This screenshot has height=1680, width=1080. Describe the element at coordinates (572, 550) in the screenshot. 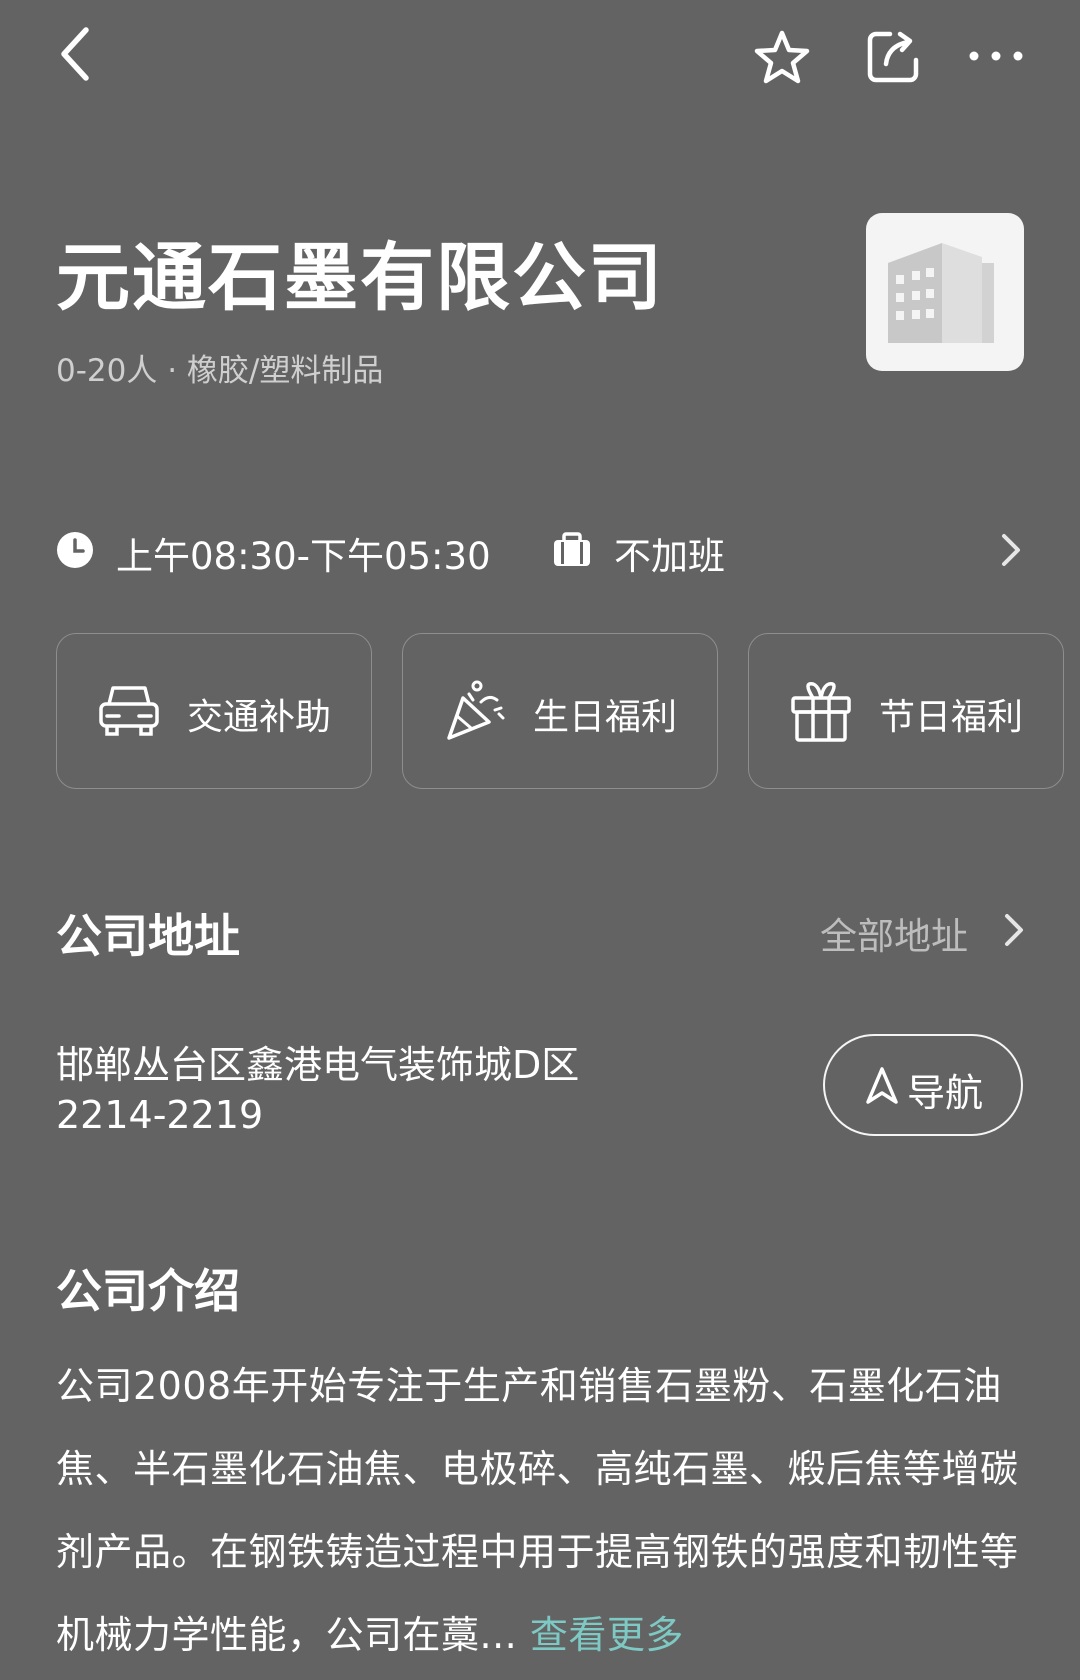

I see `briefcase-icon` at that location.